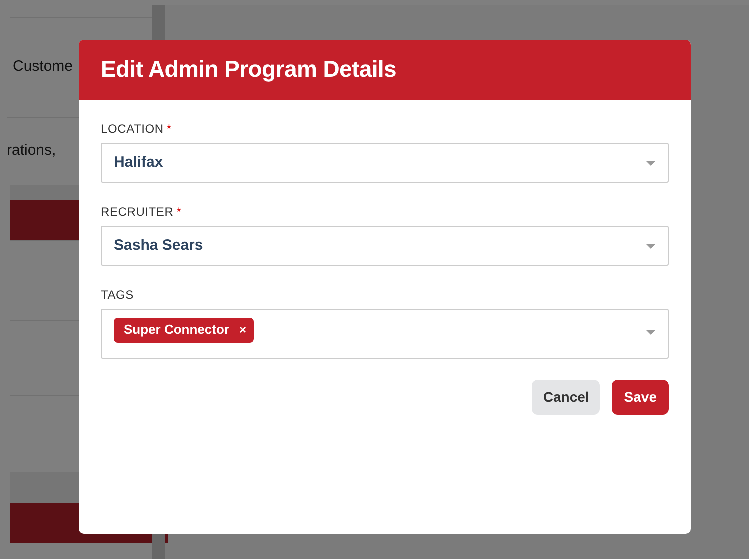 The image size is (749, 559). What do you see at coordinates (385, 246) in the screenshot?
I see `select-field: Sasha Sears` at bounding box center [385, 246].